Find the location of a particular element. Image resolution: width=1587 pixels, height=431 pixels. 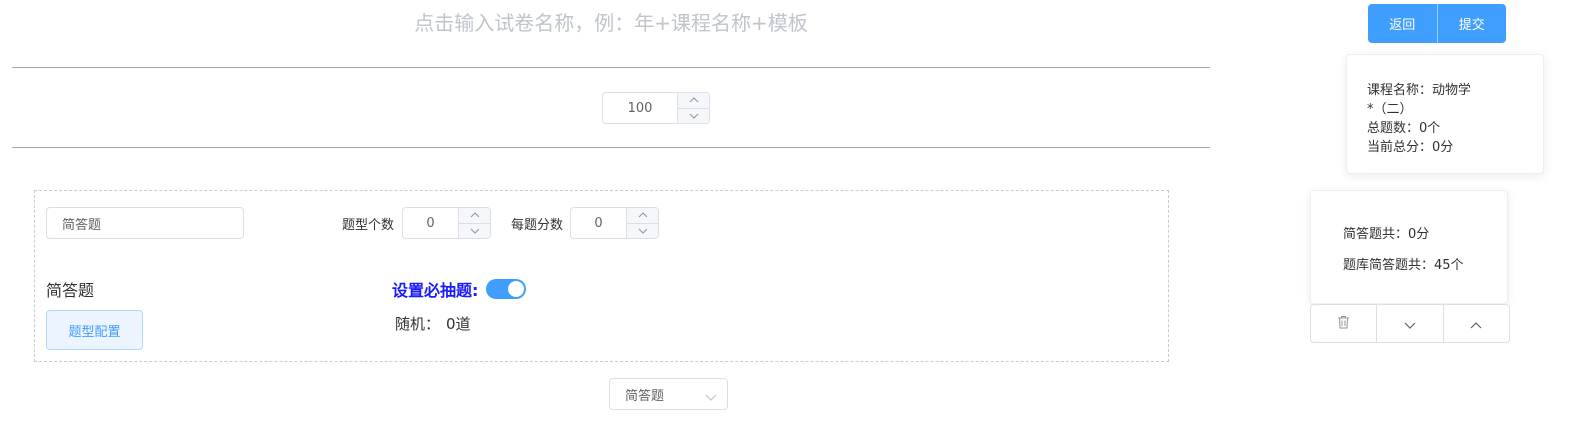

section-toolbar is located at coordinates (1410, 323).